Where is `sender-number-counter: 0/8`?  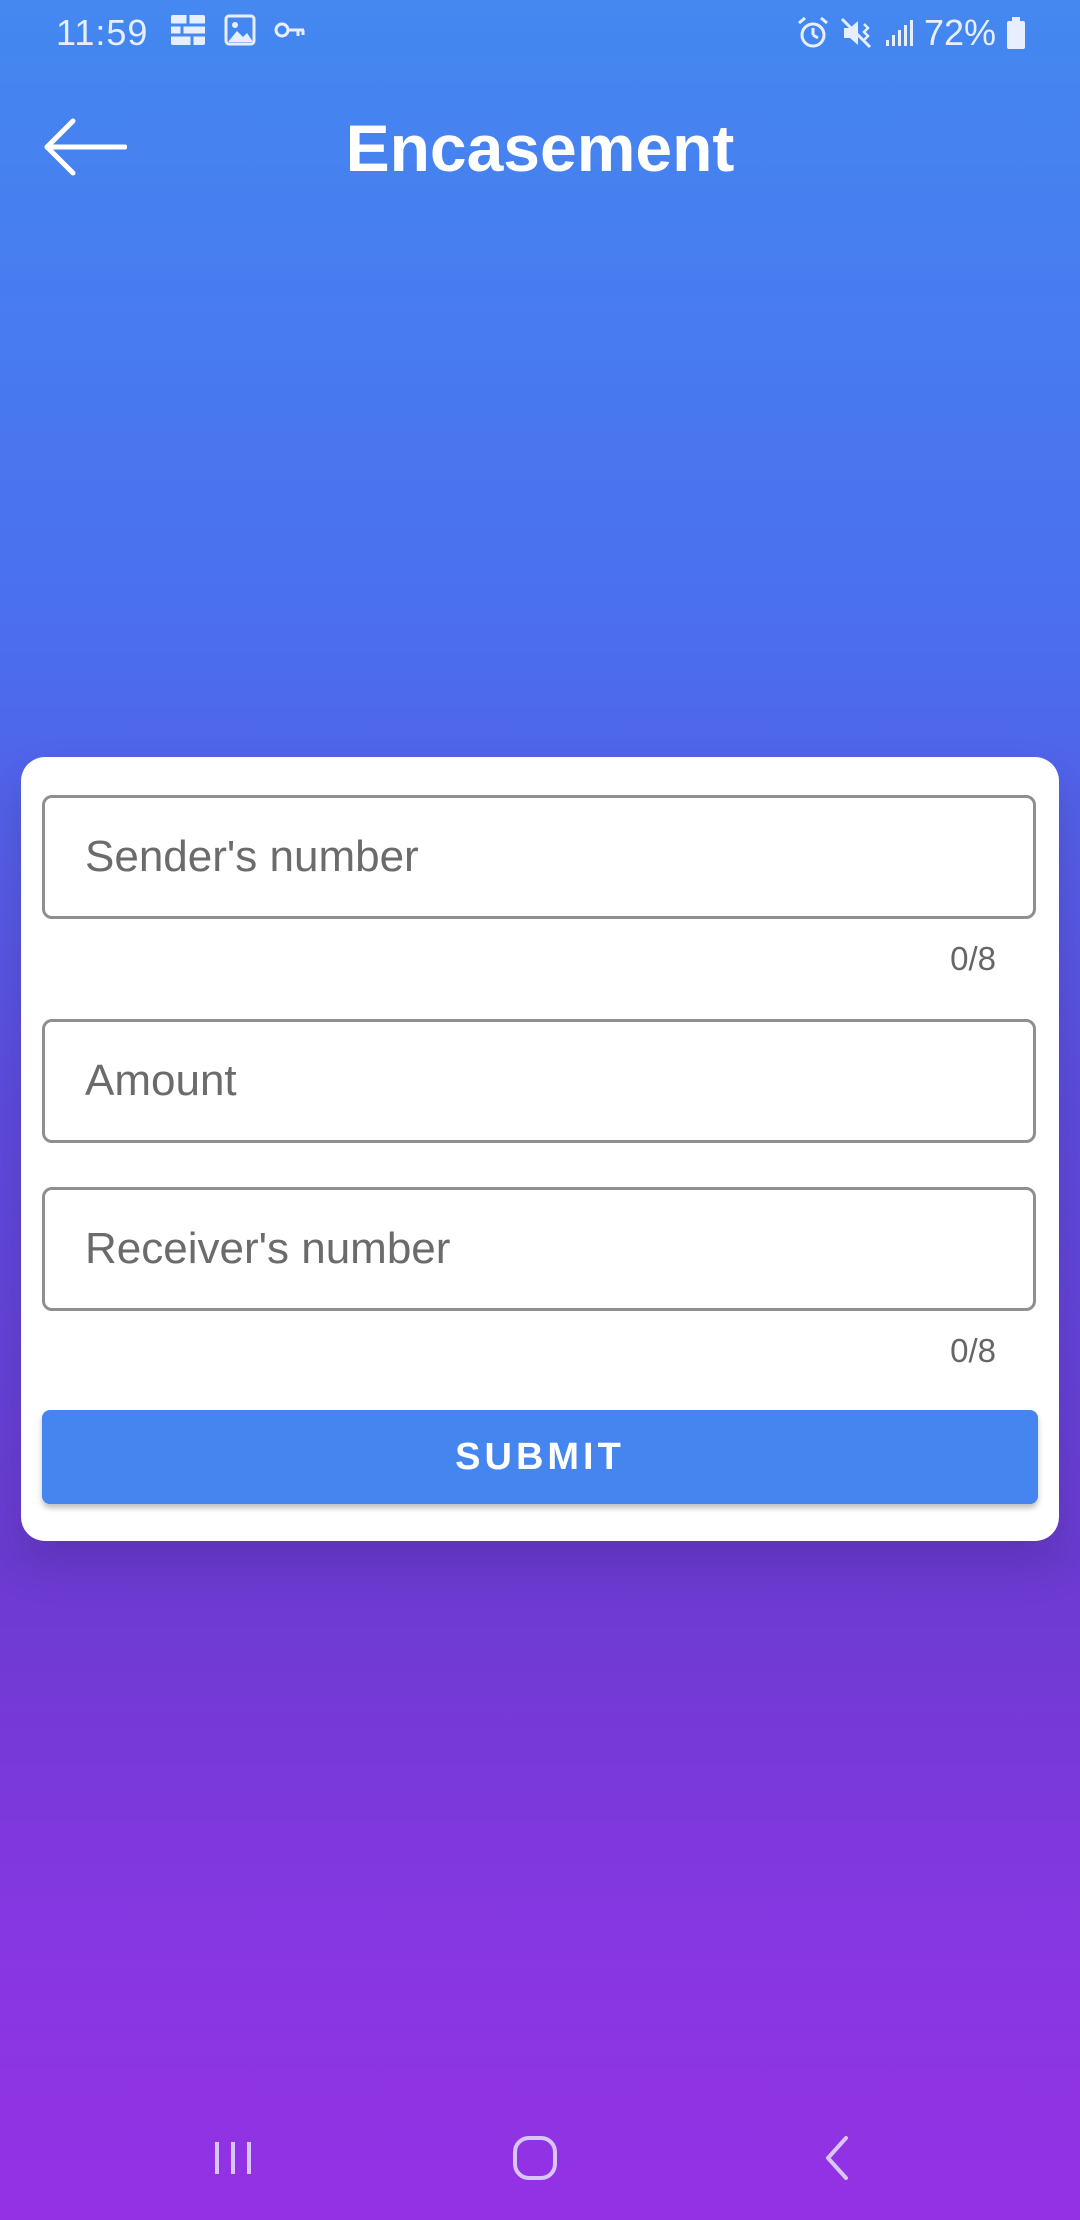
sender-number-counter: 0/8 is located at coordinates (973, 958).